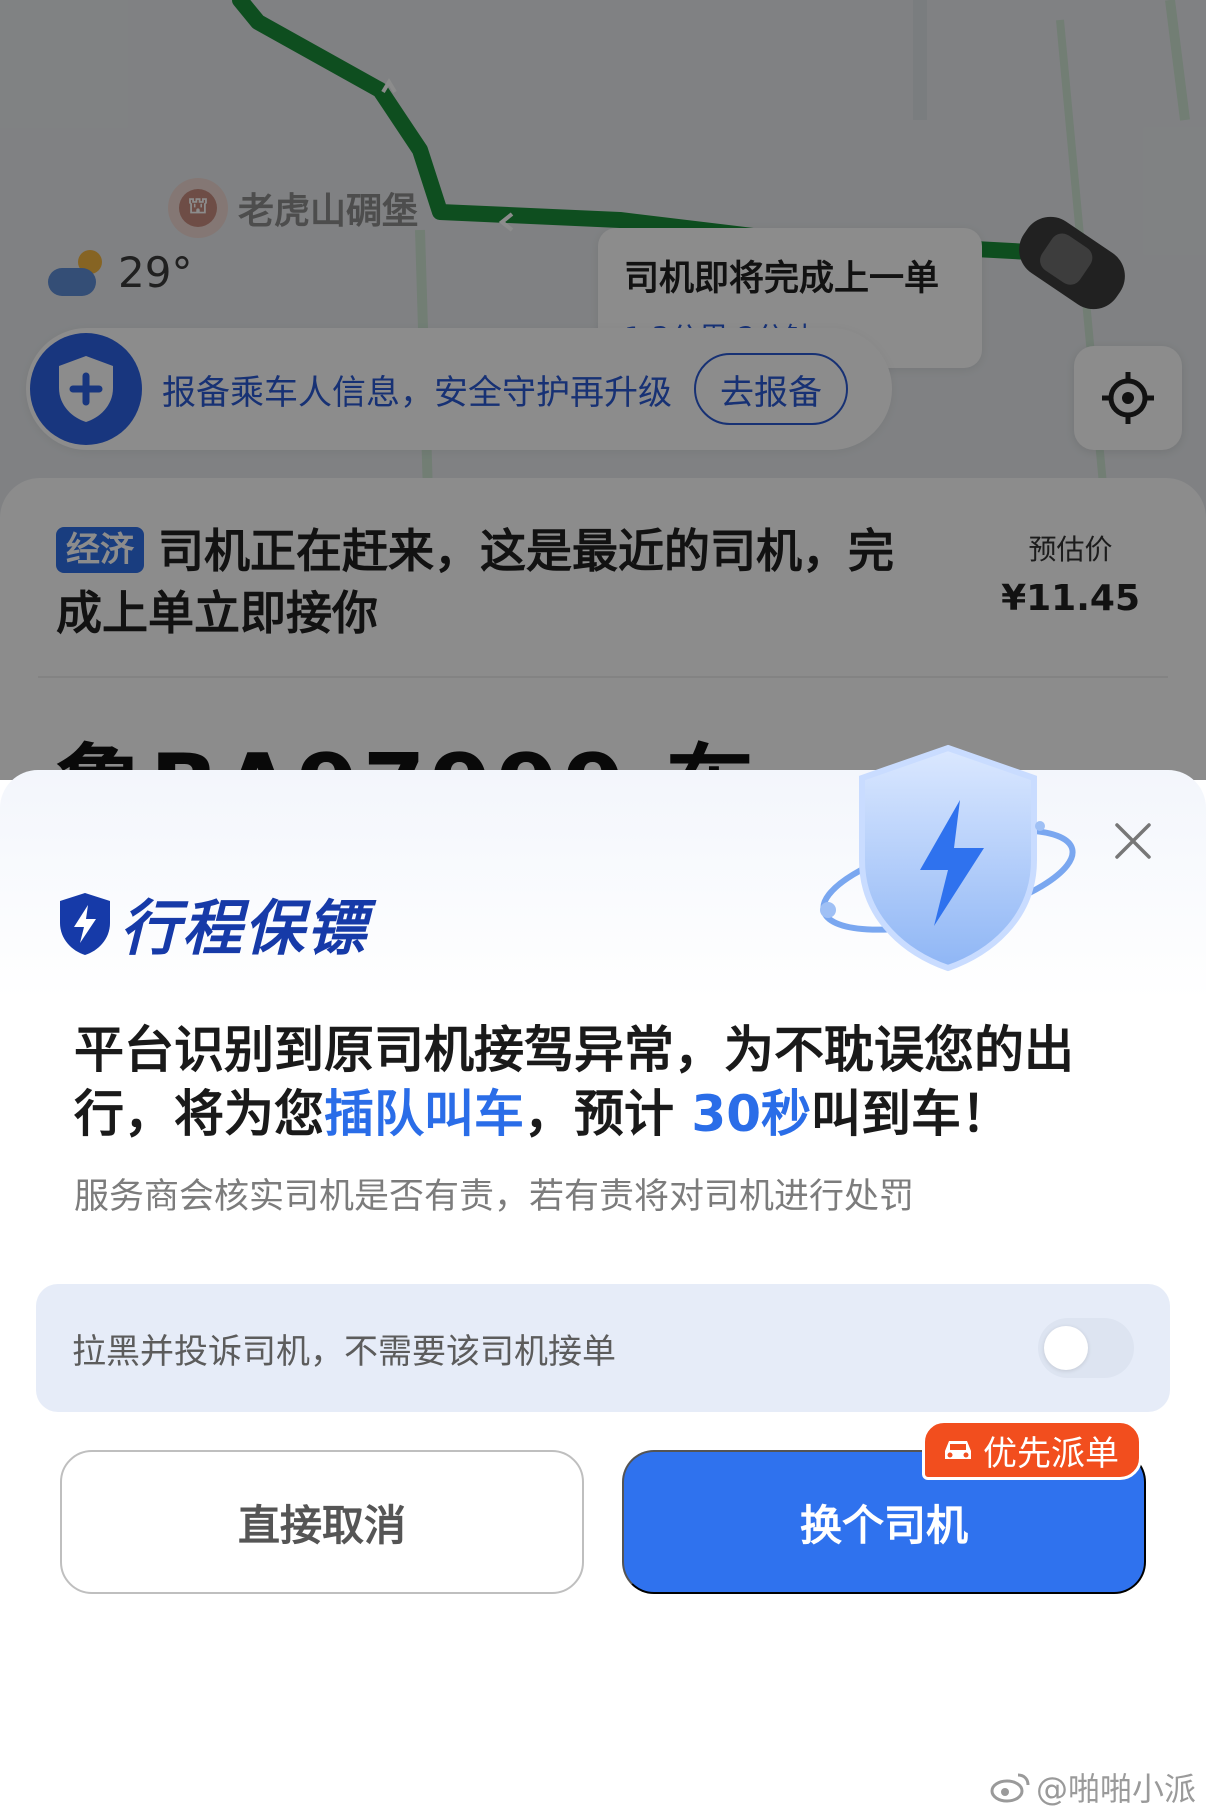  Describe the element at coordinates (599, 1114) in the screenshot. I see `headline-text: ，预计` at that location.